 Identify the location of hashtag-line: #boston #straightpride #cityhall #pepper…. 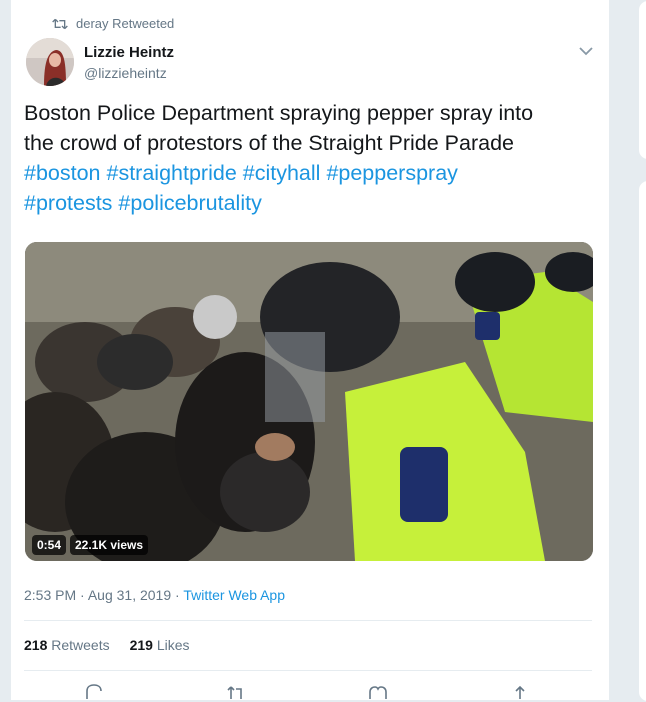
(304, 173).